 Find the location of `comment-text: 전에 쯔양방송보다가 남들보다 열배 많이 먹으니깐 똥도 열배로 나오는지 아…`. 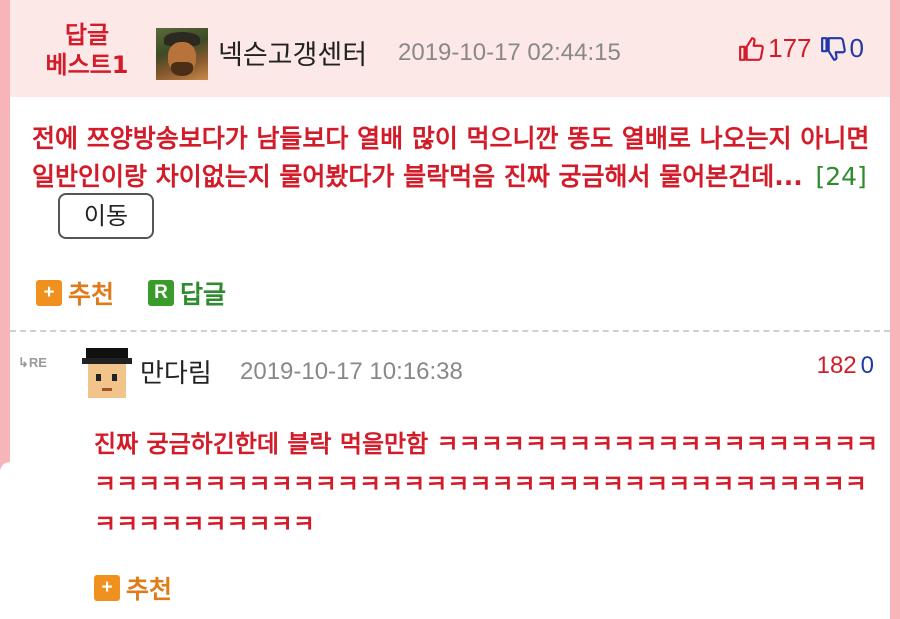

comment-text: 전에 쯔양방송보다가 남들보다 열배 많이 먹으니깐 똥도 열배로 나오는지 아… is located at coordinates (451, 157).